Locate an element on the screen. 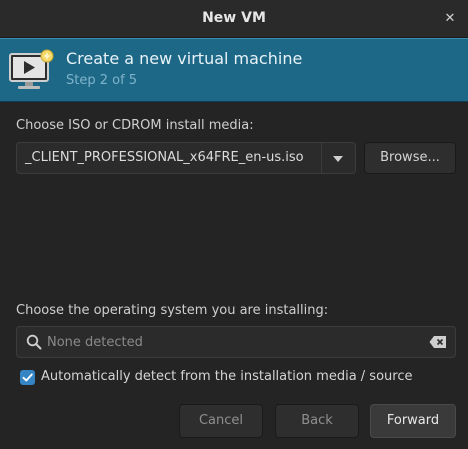 The width and height of the screenshot is (468, 449). forward-button: Forward is located at coordinates (413, 421).